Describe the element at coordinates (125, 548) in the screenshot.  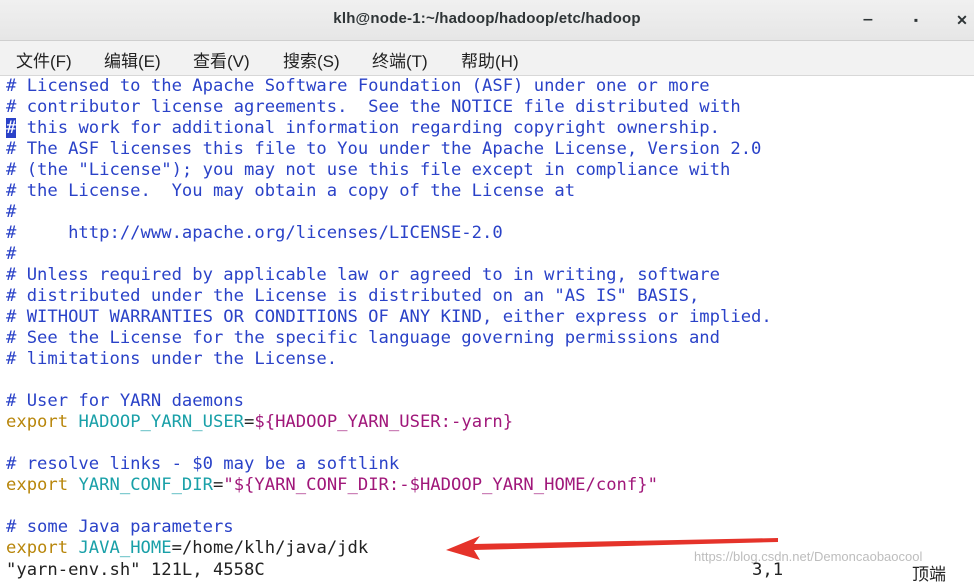
I see `variable-name: JAVA_HOME` at that location.